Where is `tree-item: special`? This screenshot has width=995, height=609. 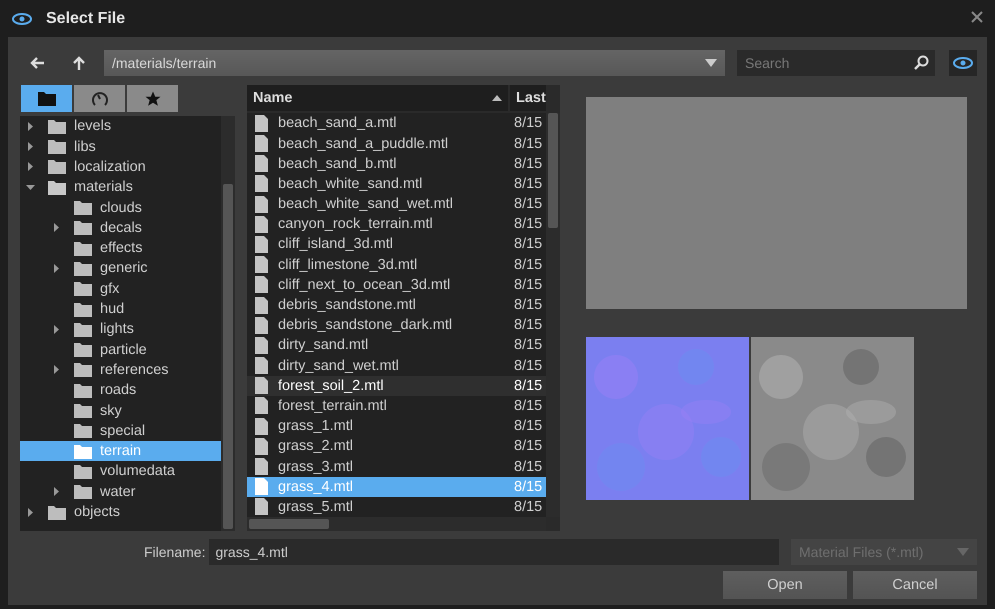
tree-item: special is located at coordinates (120, 430).